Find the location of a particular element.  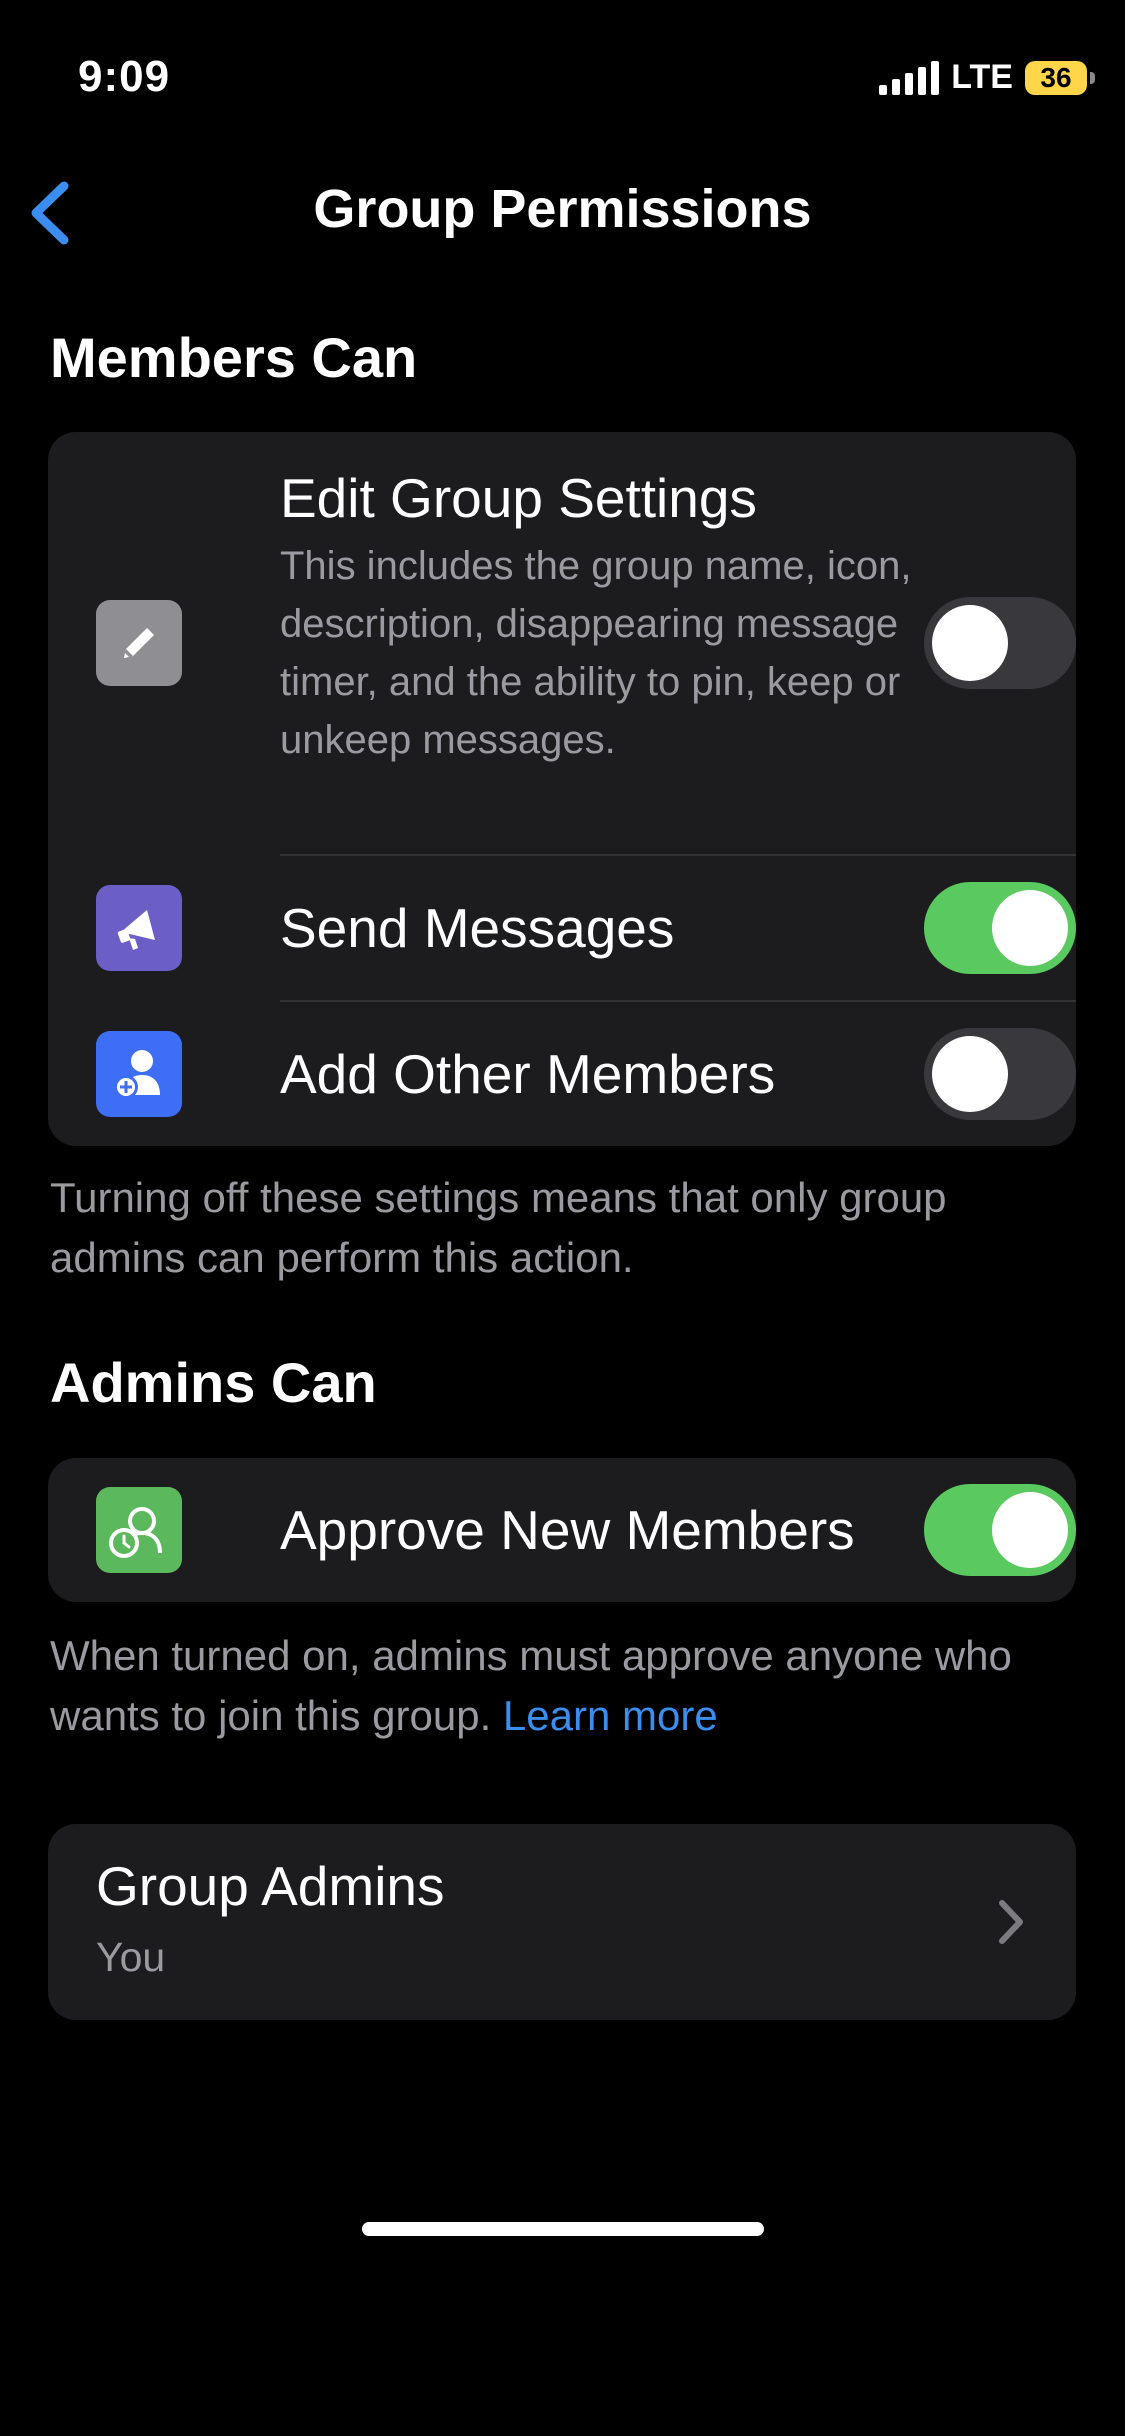

admins-permissions-card: Approve New Members is located at coordinates (562, 1530).